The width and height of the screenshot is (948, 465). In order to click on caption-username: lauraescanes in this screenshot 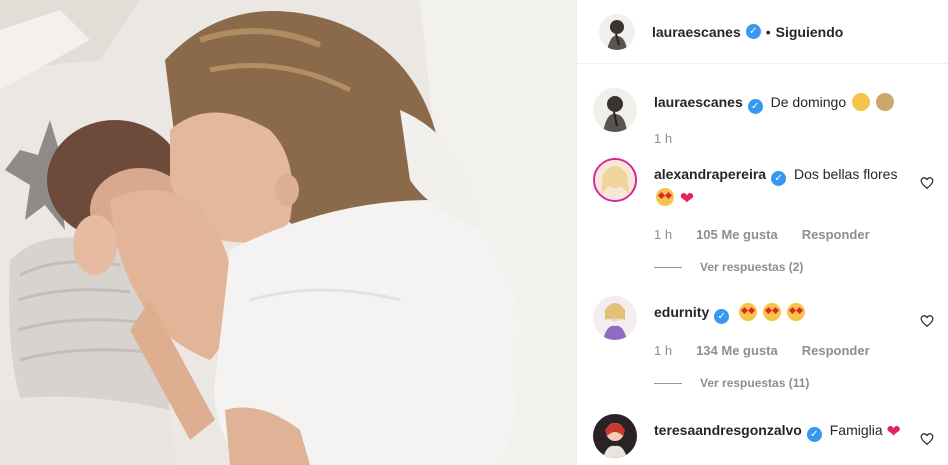, I will do `click(698, 102)`.